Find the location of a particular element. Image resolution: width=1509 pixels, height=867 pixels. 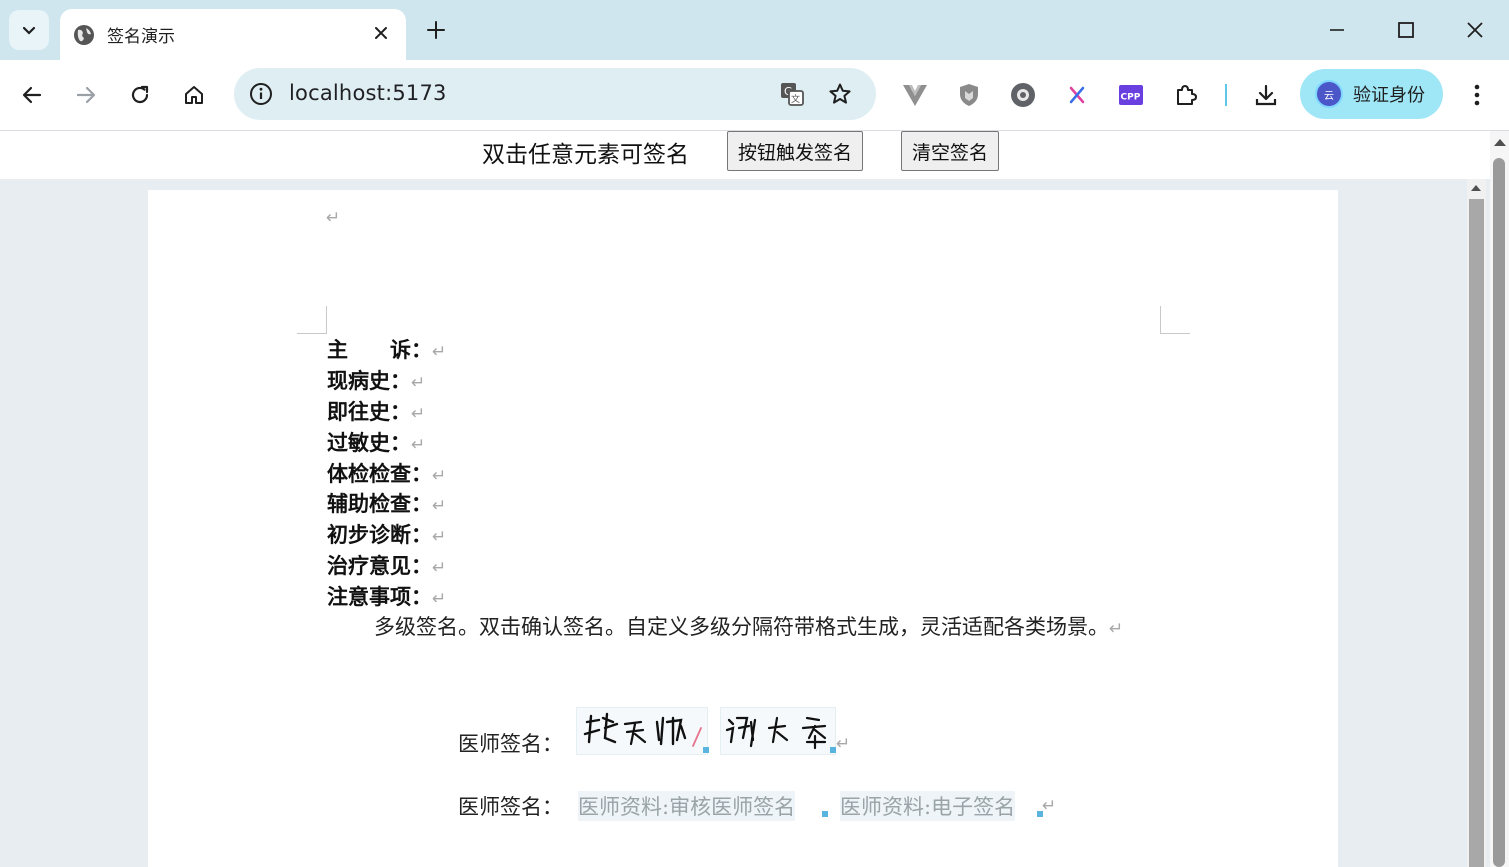

clear-sign-button: 清空签名 is located at coordinates (950, 151).